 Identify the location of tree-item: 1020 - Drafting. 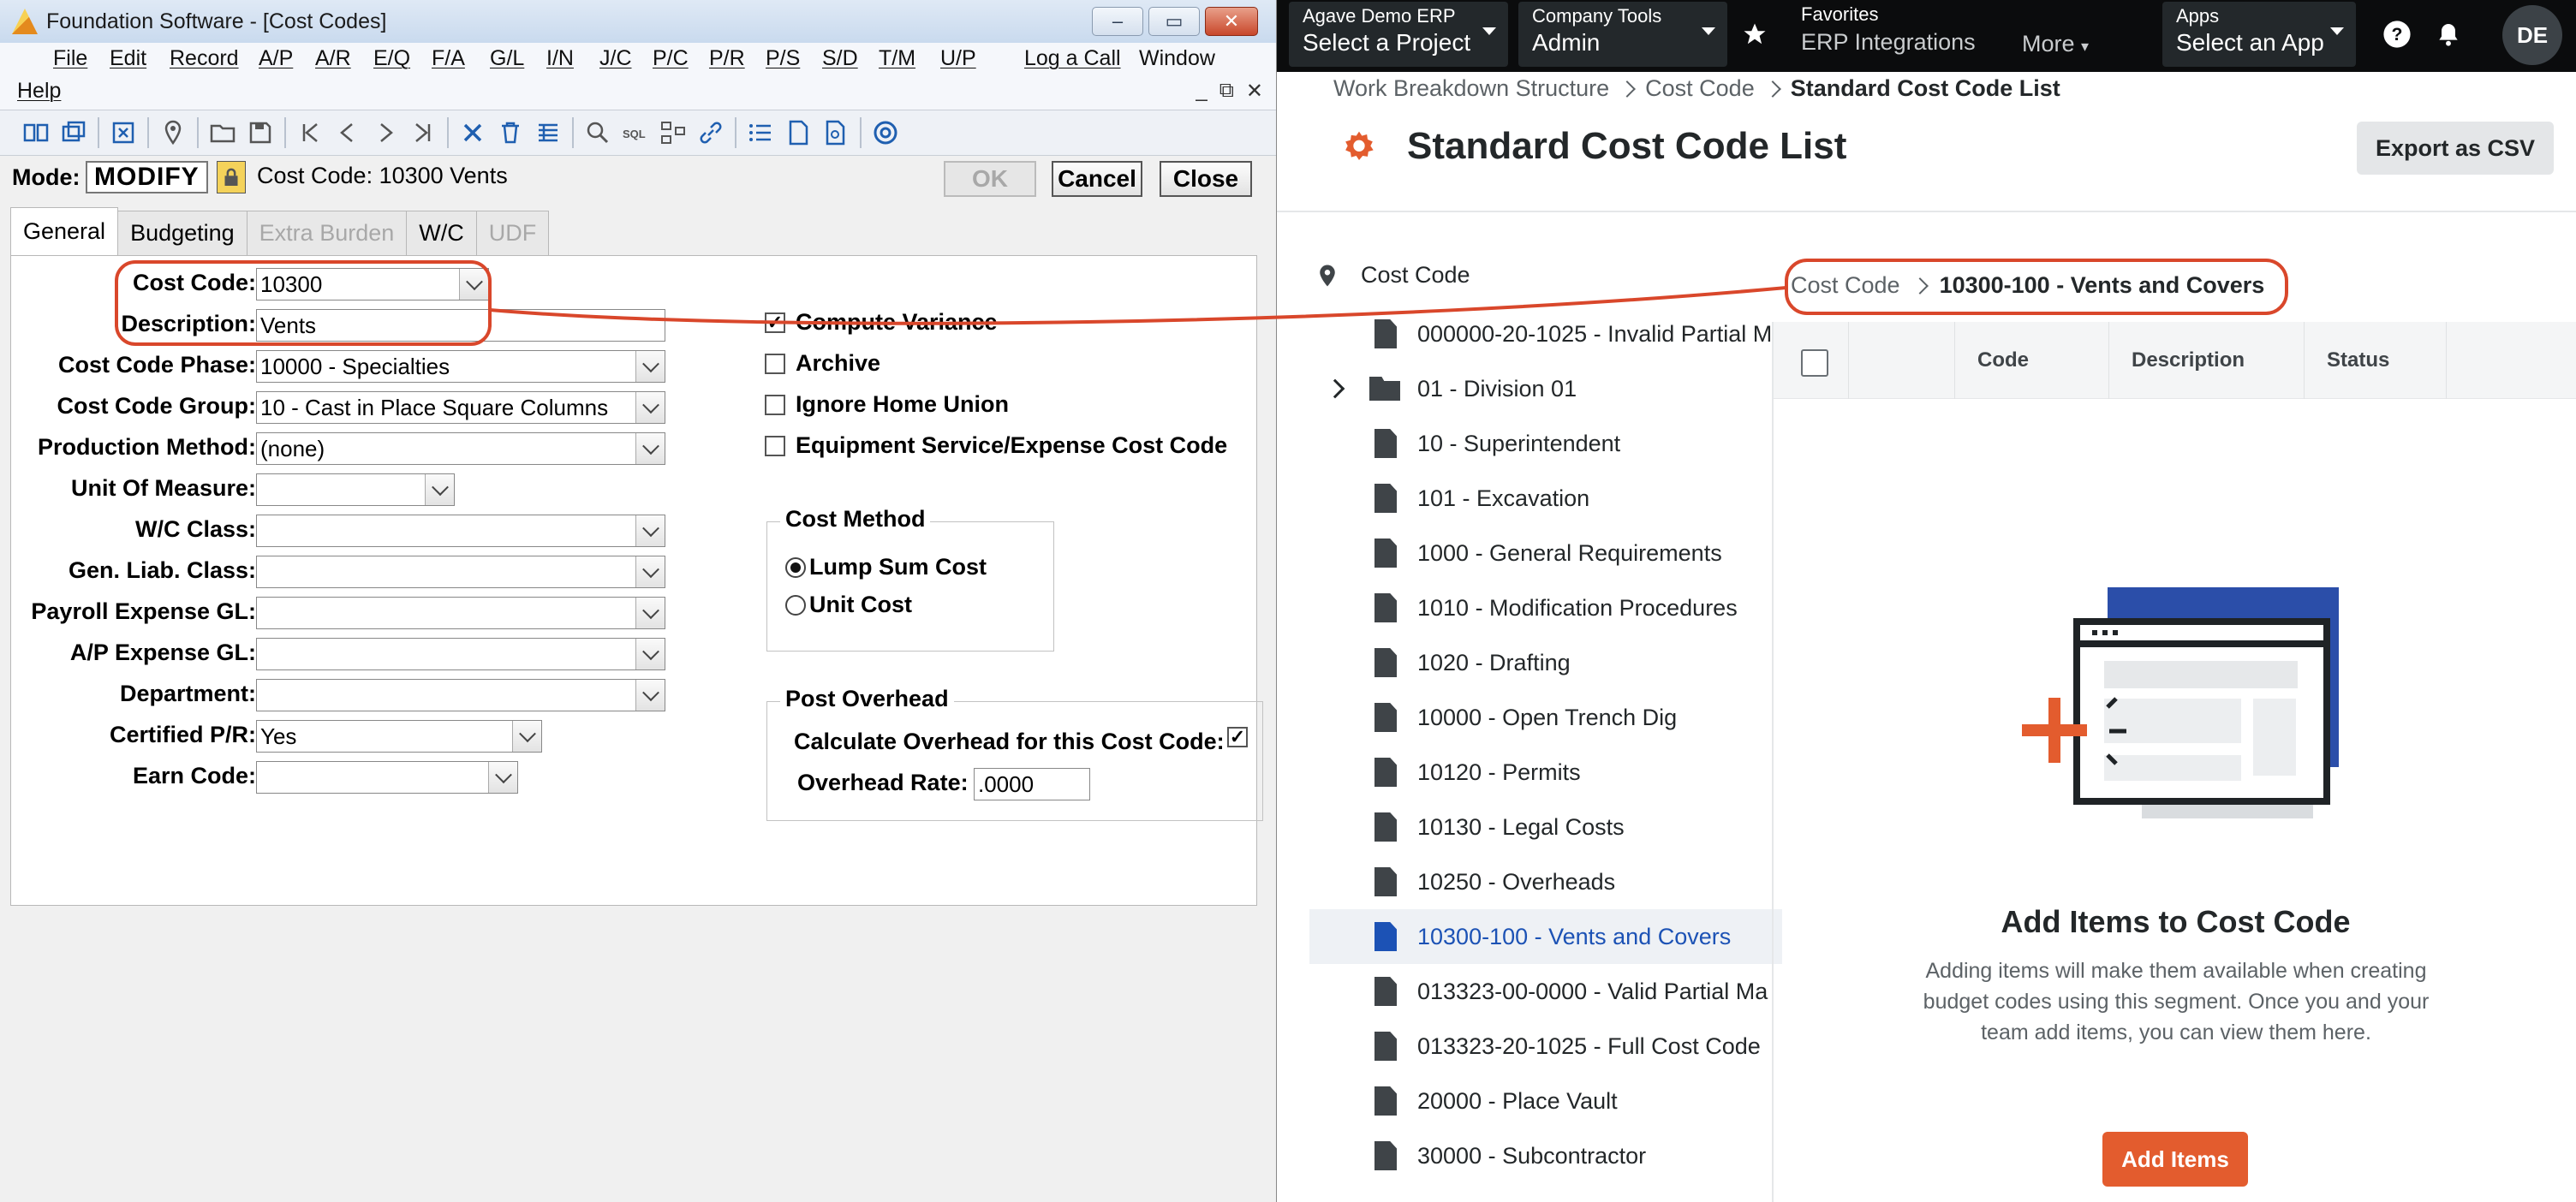
(1545, 663).